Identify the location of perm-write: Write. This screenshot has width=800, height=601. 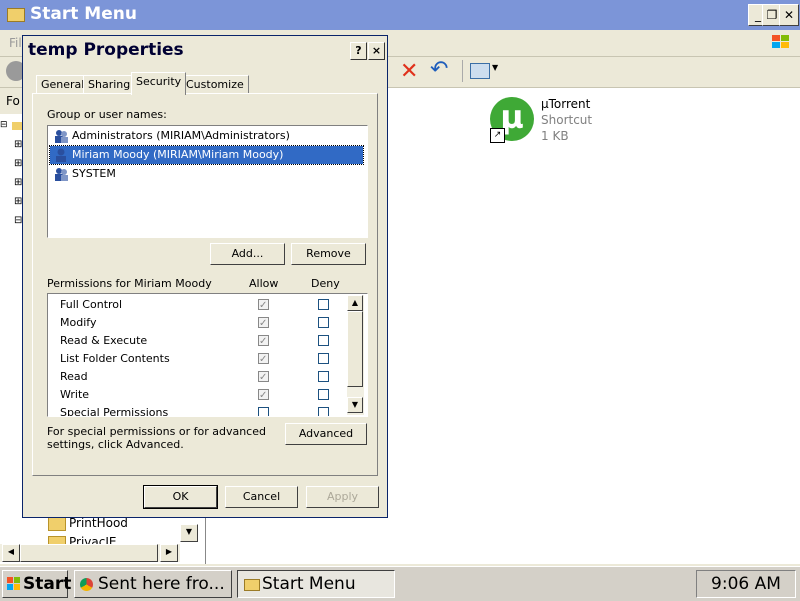
(75, 394).